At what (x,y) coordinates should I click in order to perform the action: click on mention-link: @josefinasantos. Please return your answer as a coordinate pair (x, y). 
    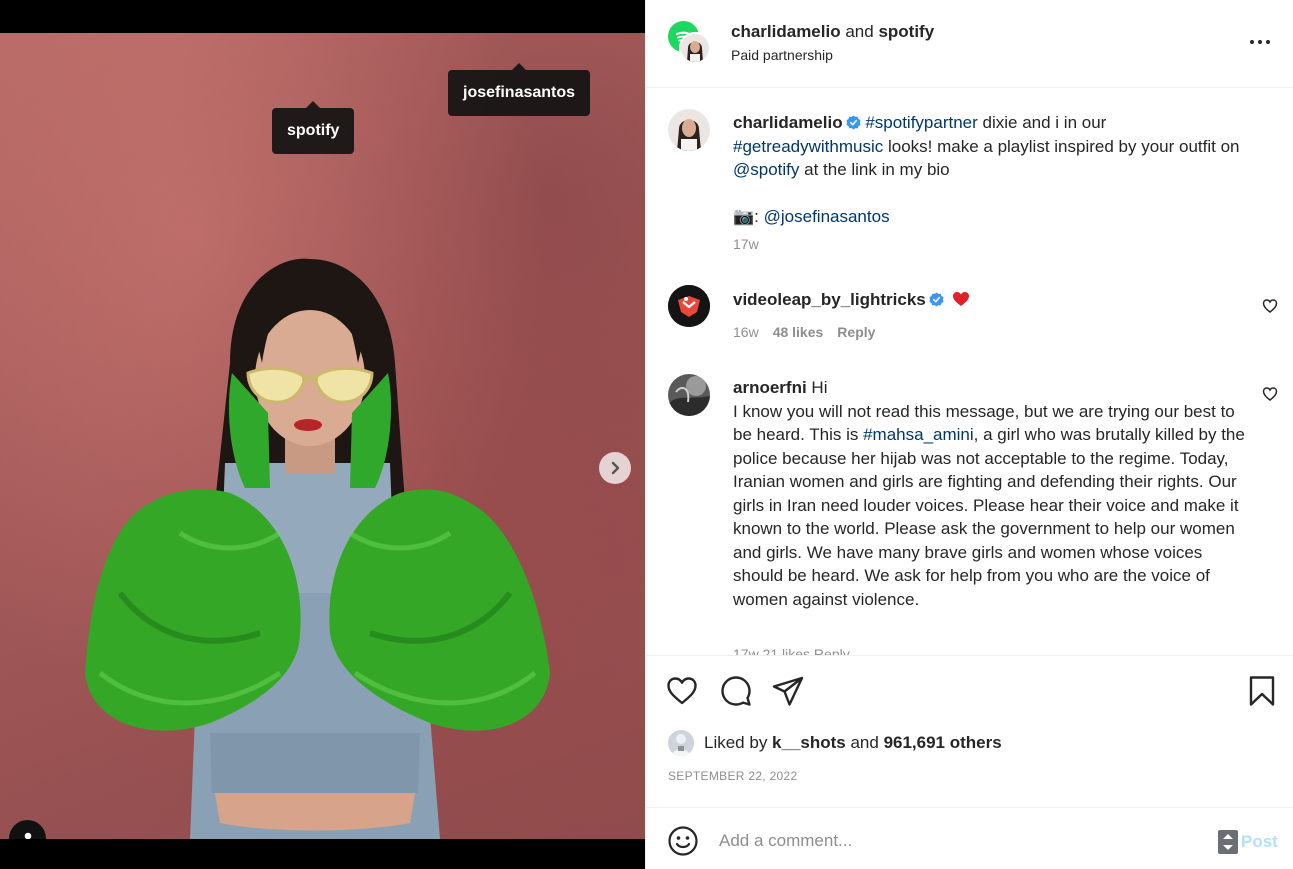
    Looking at the image, I should click on (827, 216).